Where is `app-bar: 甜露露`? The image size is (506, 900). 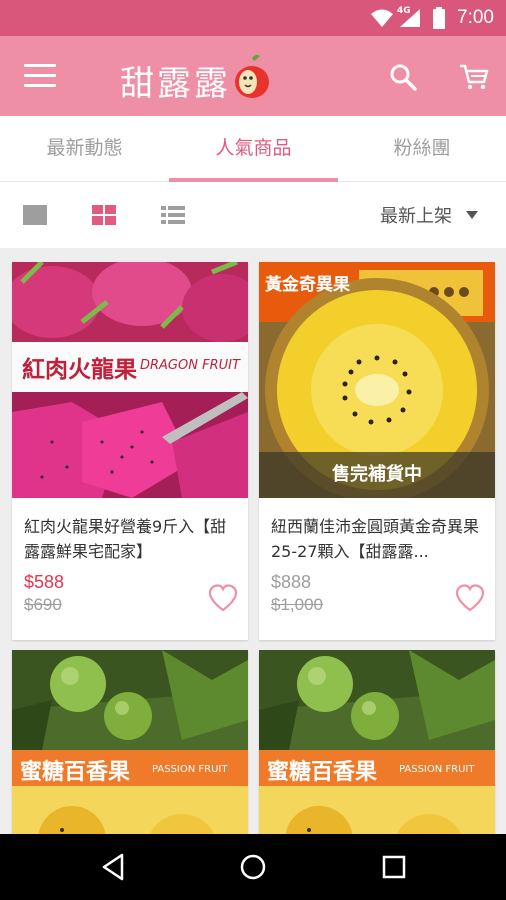
app-bar: 甜露露 is located at coordinates (253, 76).